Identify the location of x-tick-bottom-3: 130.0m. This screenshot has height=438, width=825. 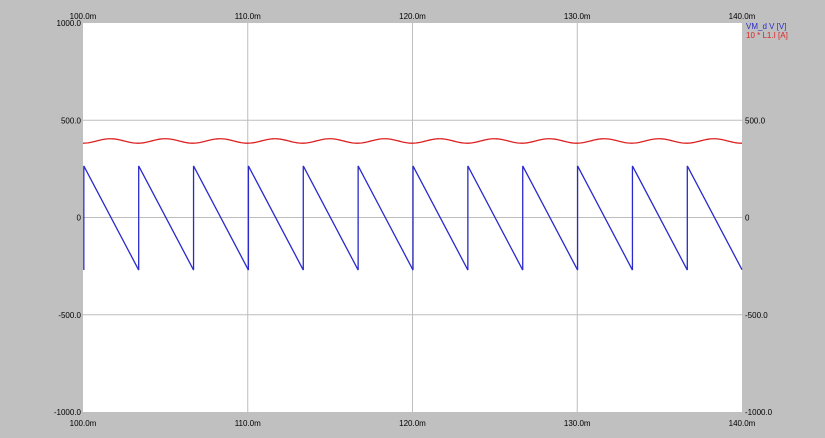
(577, 423).